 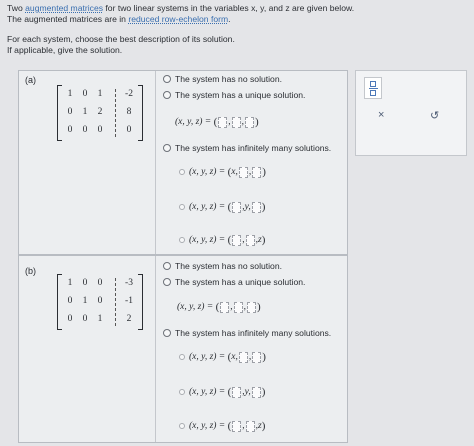 I want to click on unique-solution-form: (x, y, z) = (,,), so click(x=217, y=122).